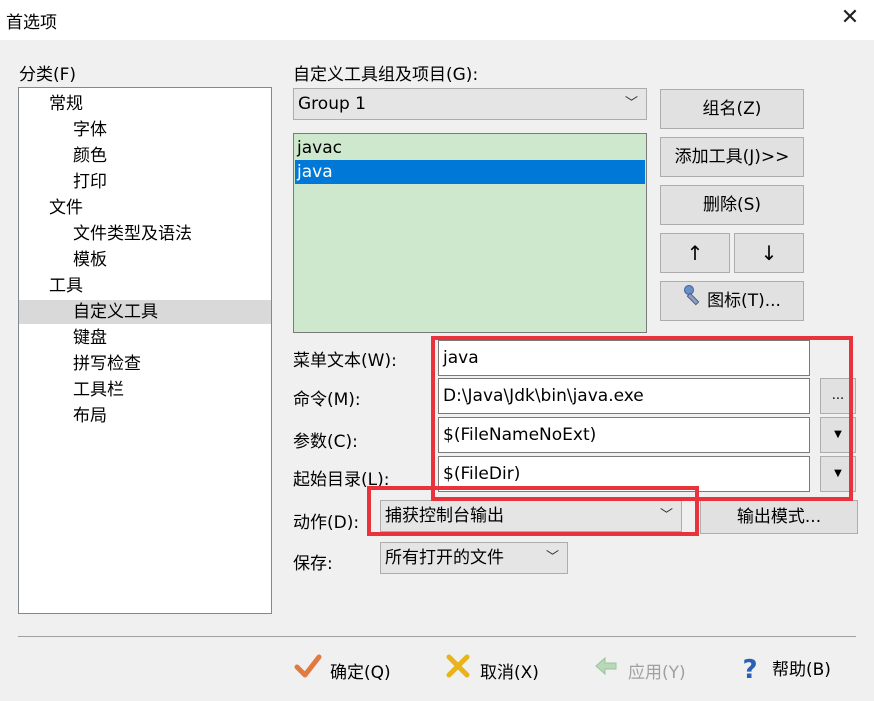 This screenshot has width=874, height=701. What do you see at coordinates (48, 75) in the screenshot?
I see `category-label: 分类(F)` at bounding box center [48, 75].